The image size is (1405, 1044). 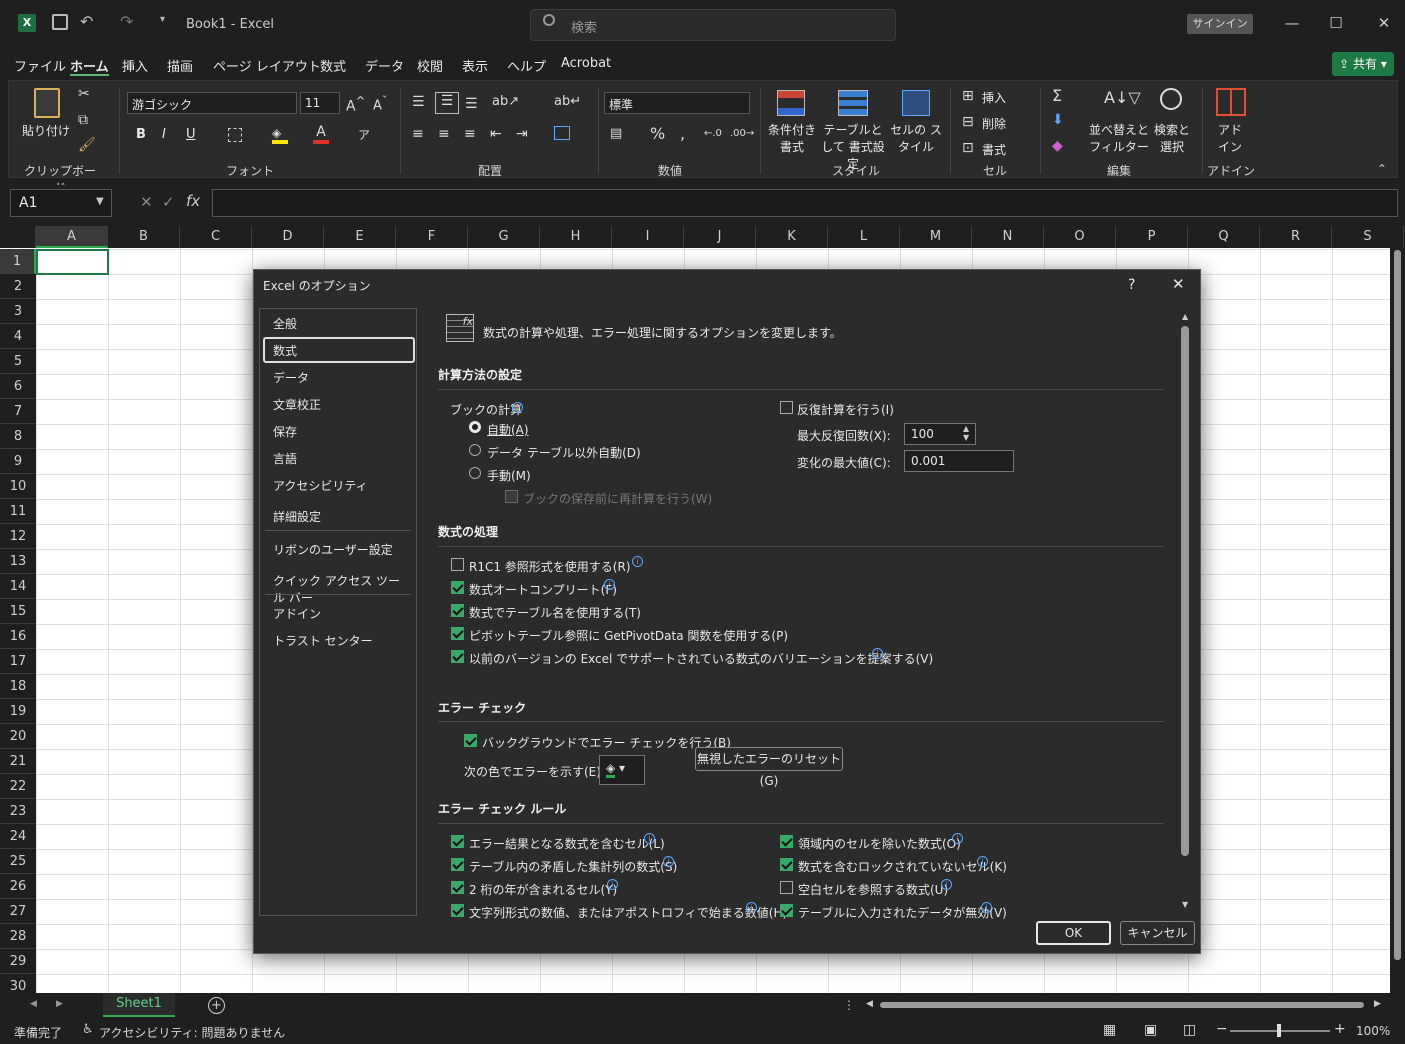 What do you see at coordinates (902, 866) in the screenshot?
I see `rule-right-1-label: 数式を含むロックされていないセル(K)` at bounding box center [902, 866].